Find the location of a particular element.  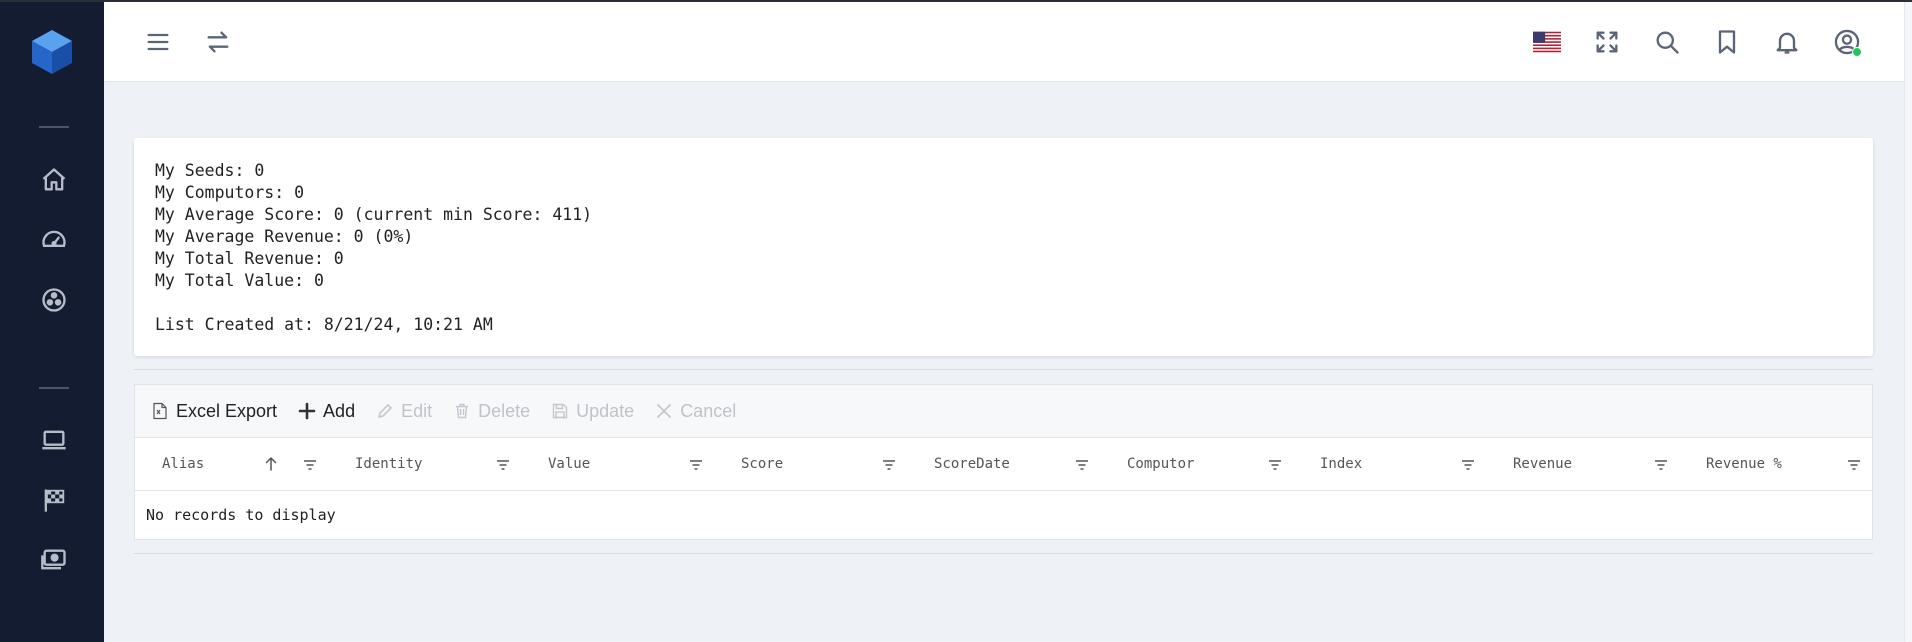

total-revenue-text: My Total Revenue: 0 is located at coordinates (249, 258).